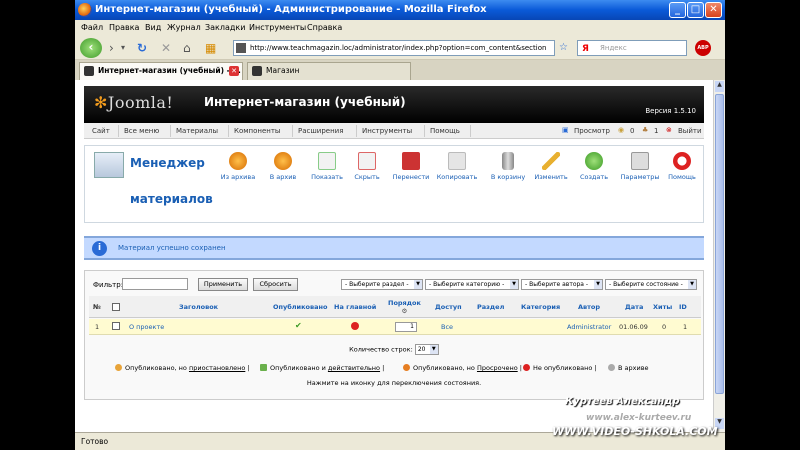  I want to click on rows-per-page-select: 20 ▼, so click(426, 349).